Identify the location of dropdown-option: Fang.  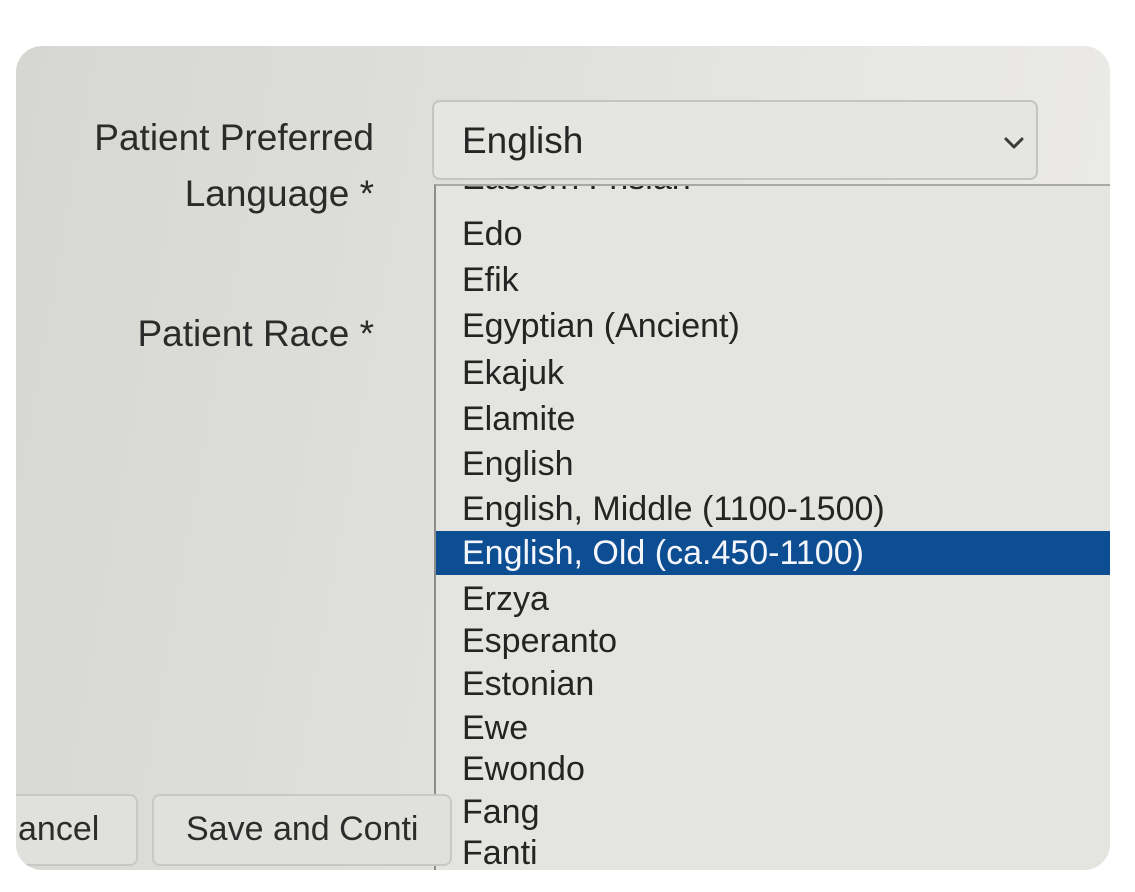
(773, 812).